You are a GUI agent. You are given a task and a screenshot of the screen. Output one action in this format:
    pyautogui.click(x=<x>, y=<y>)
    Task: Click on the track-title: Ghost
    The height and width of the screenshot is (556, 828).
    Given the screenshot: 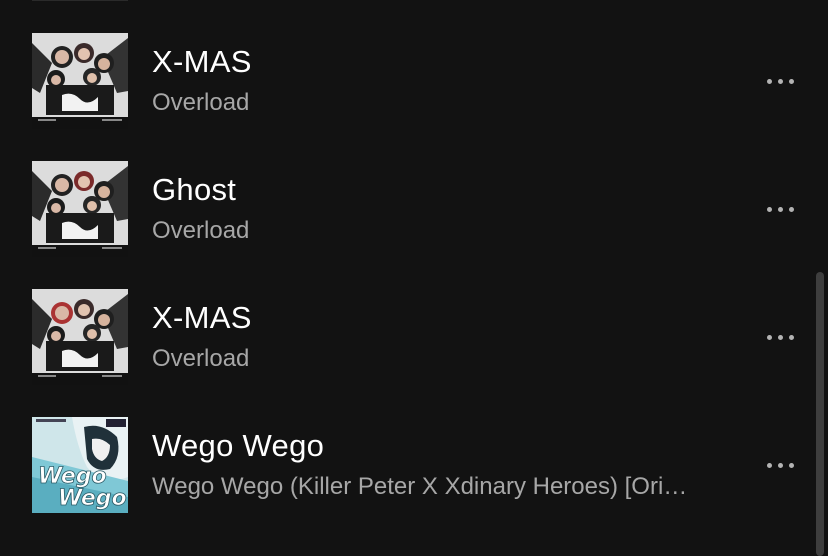 What is the action you would take?
    pyautogui.click(x=194, y=190)
    